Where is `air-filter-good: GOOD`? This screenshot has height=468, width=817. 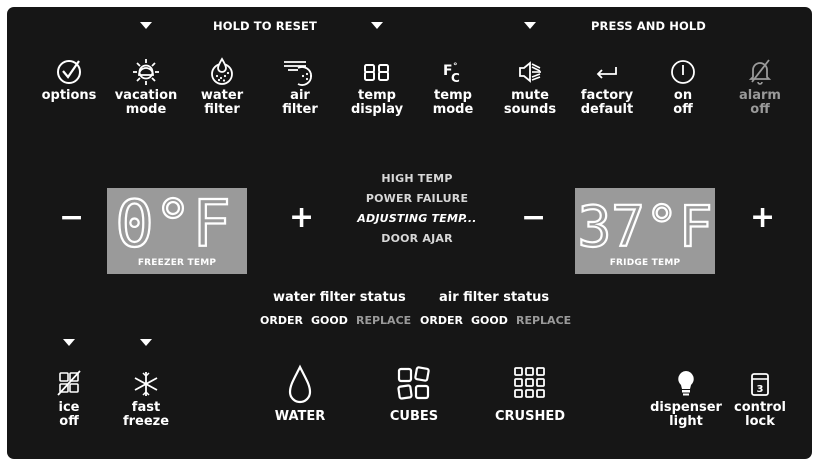
air-filter-good: GOOD is located at coordinates (489, 320).